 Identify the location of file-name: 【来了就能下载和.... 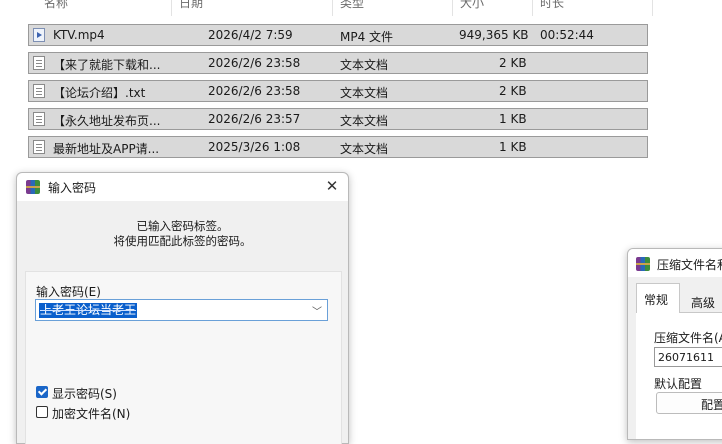
(107, 65).